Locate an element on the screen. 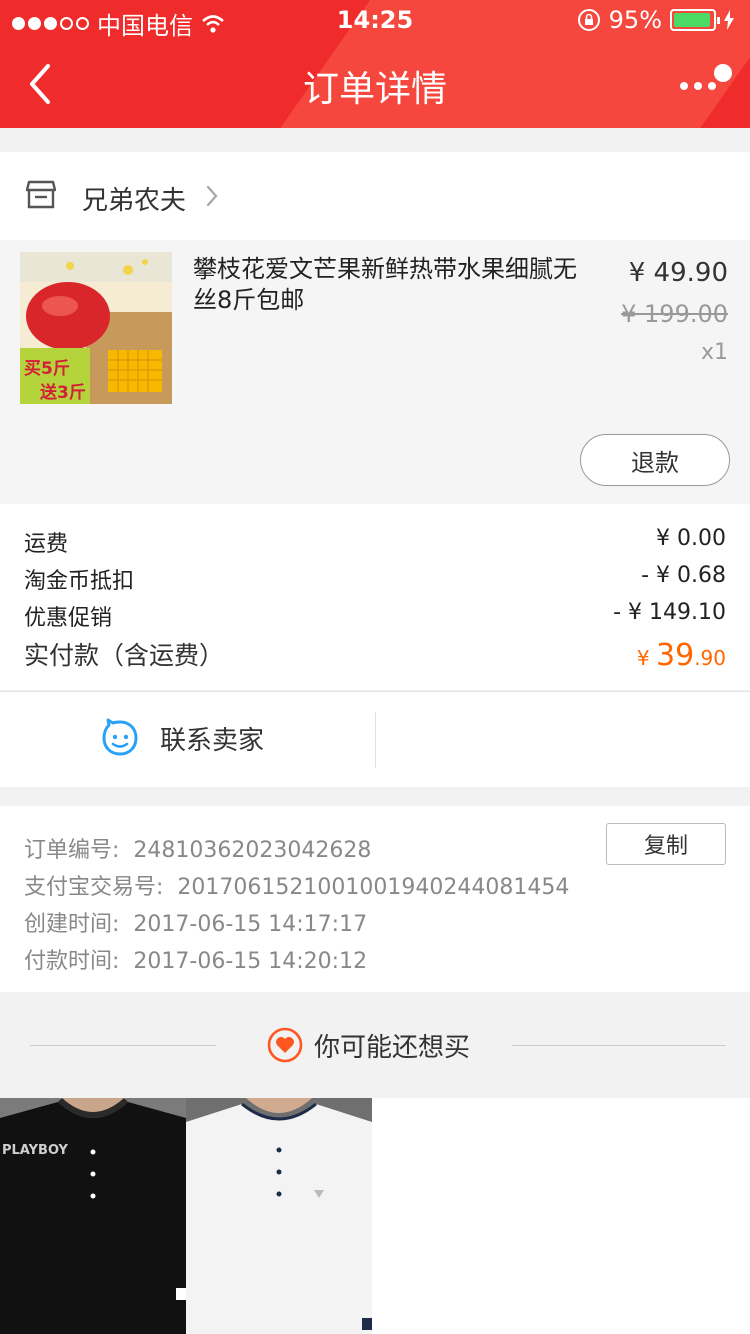  alipay-line: 支付宝交易号: 2017061521001001940244081454 is located at coordinates (296, 885).